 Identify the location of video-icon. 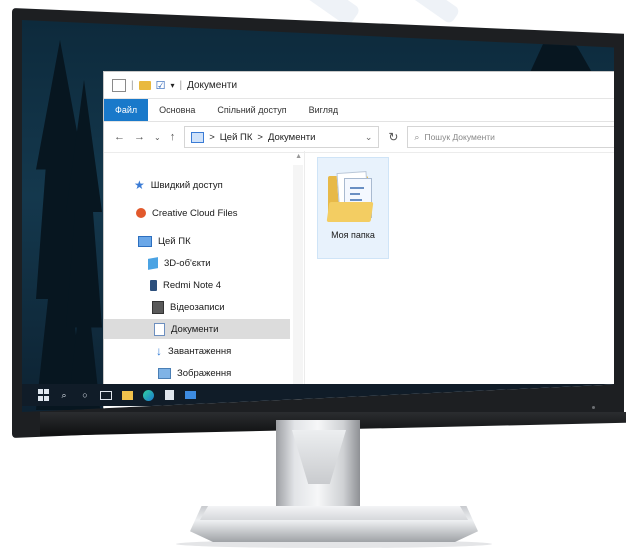
(158, 307).